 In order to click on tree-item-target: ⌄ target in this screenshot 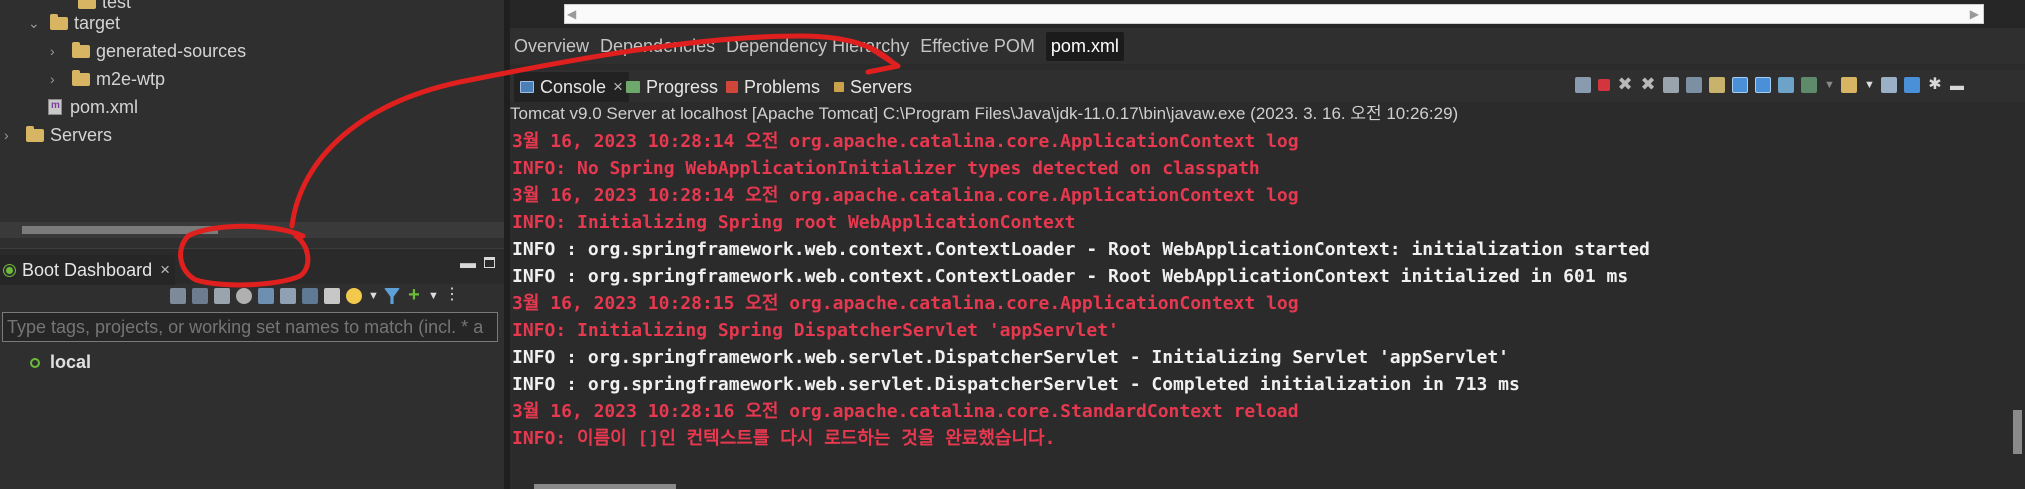, I will do `click(74, 23)`.